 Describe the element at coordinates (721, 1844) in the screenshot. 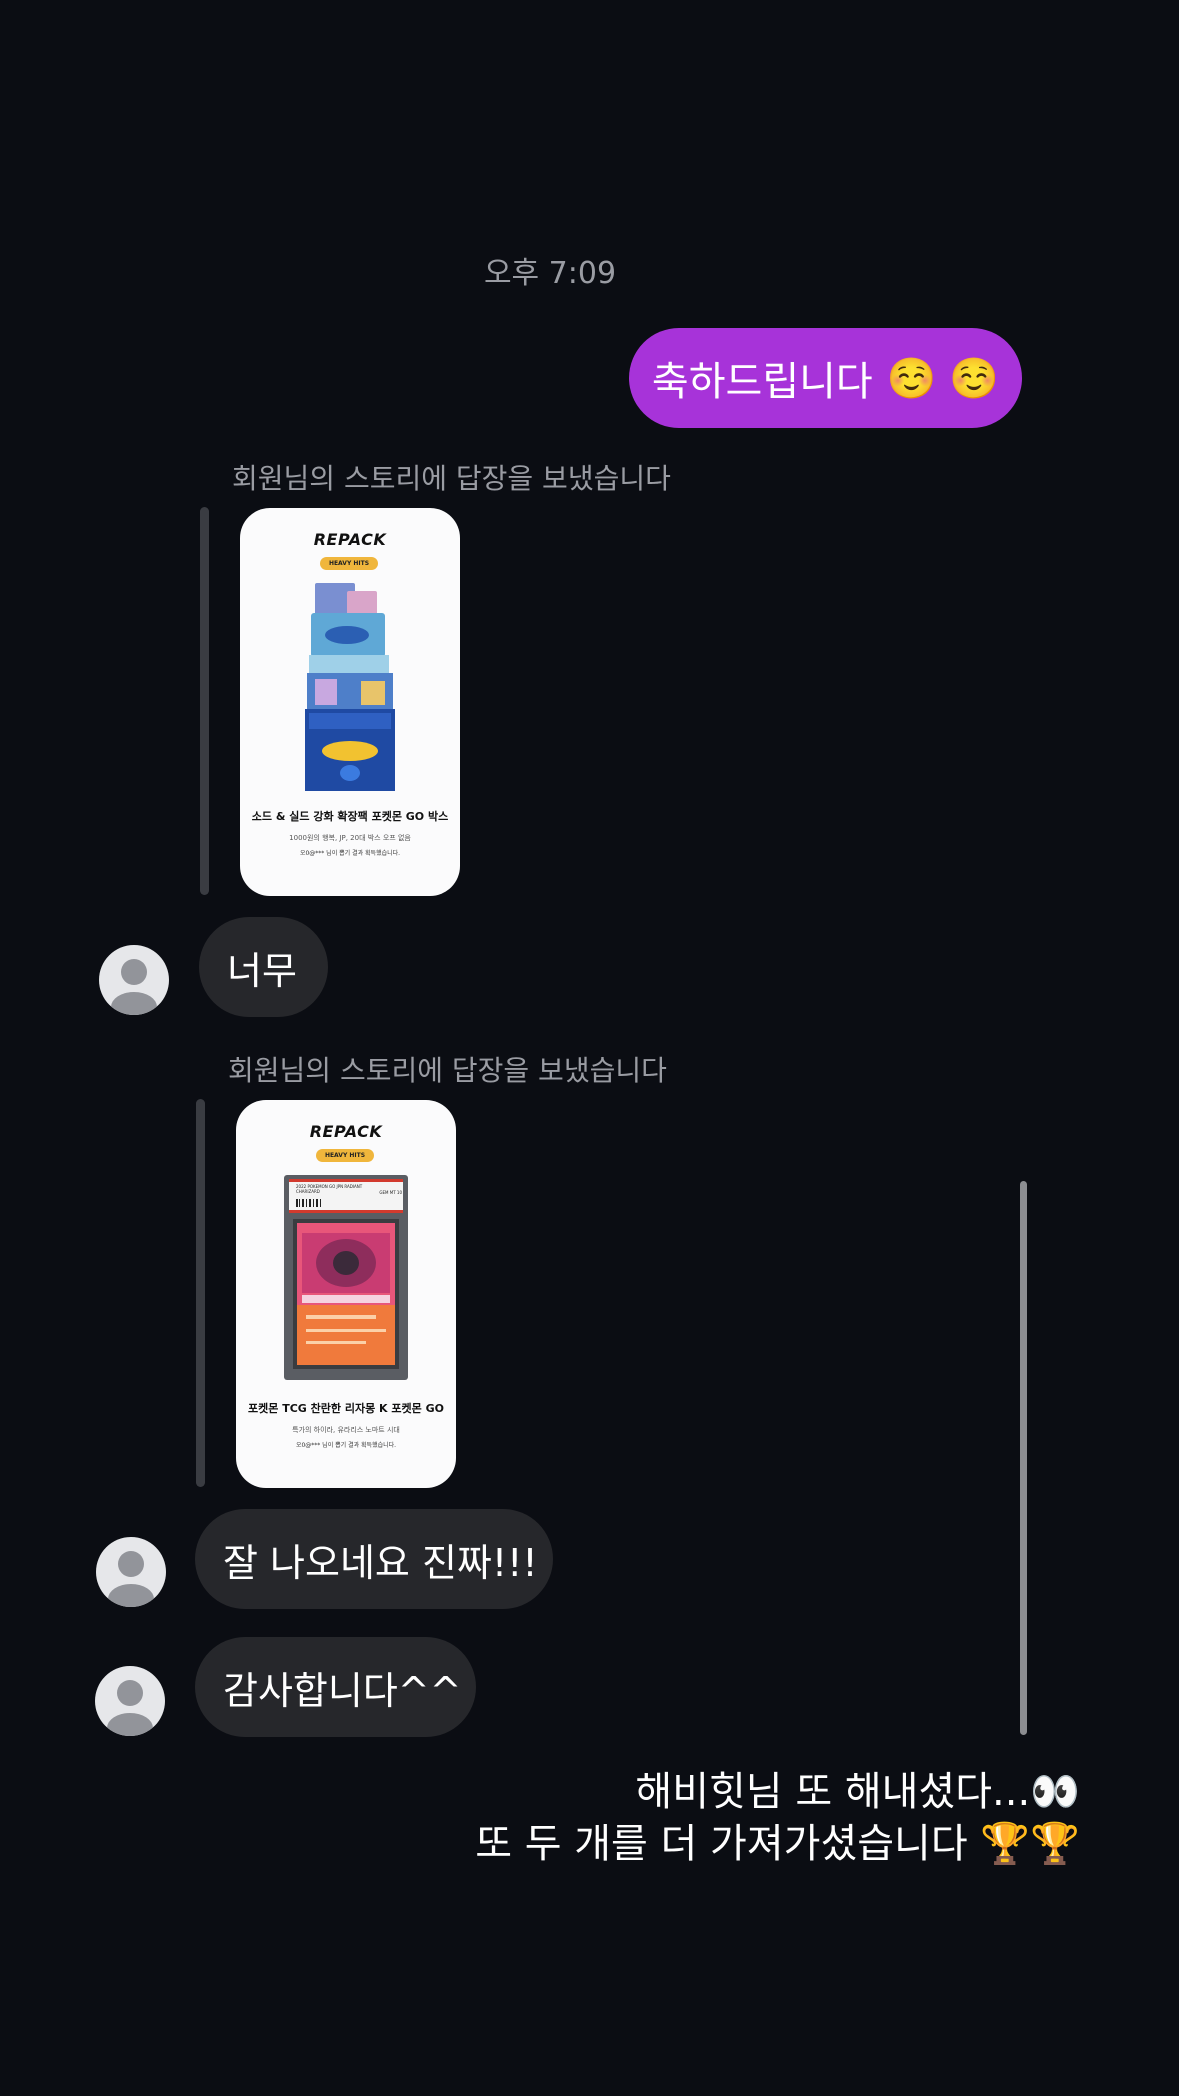

I see `caption-text: 또 두 개를 더 가져가셨습니다` at that location.